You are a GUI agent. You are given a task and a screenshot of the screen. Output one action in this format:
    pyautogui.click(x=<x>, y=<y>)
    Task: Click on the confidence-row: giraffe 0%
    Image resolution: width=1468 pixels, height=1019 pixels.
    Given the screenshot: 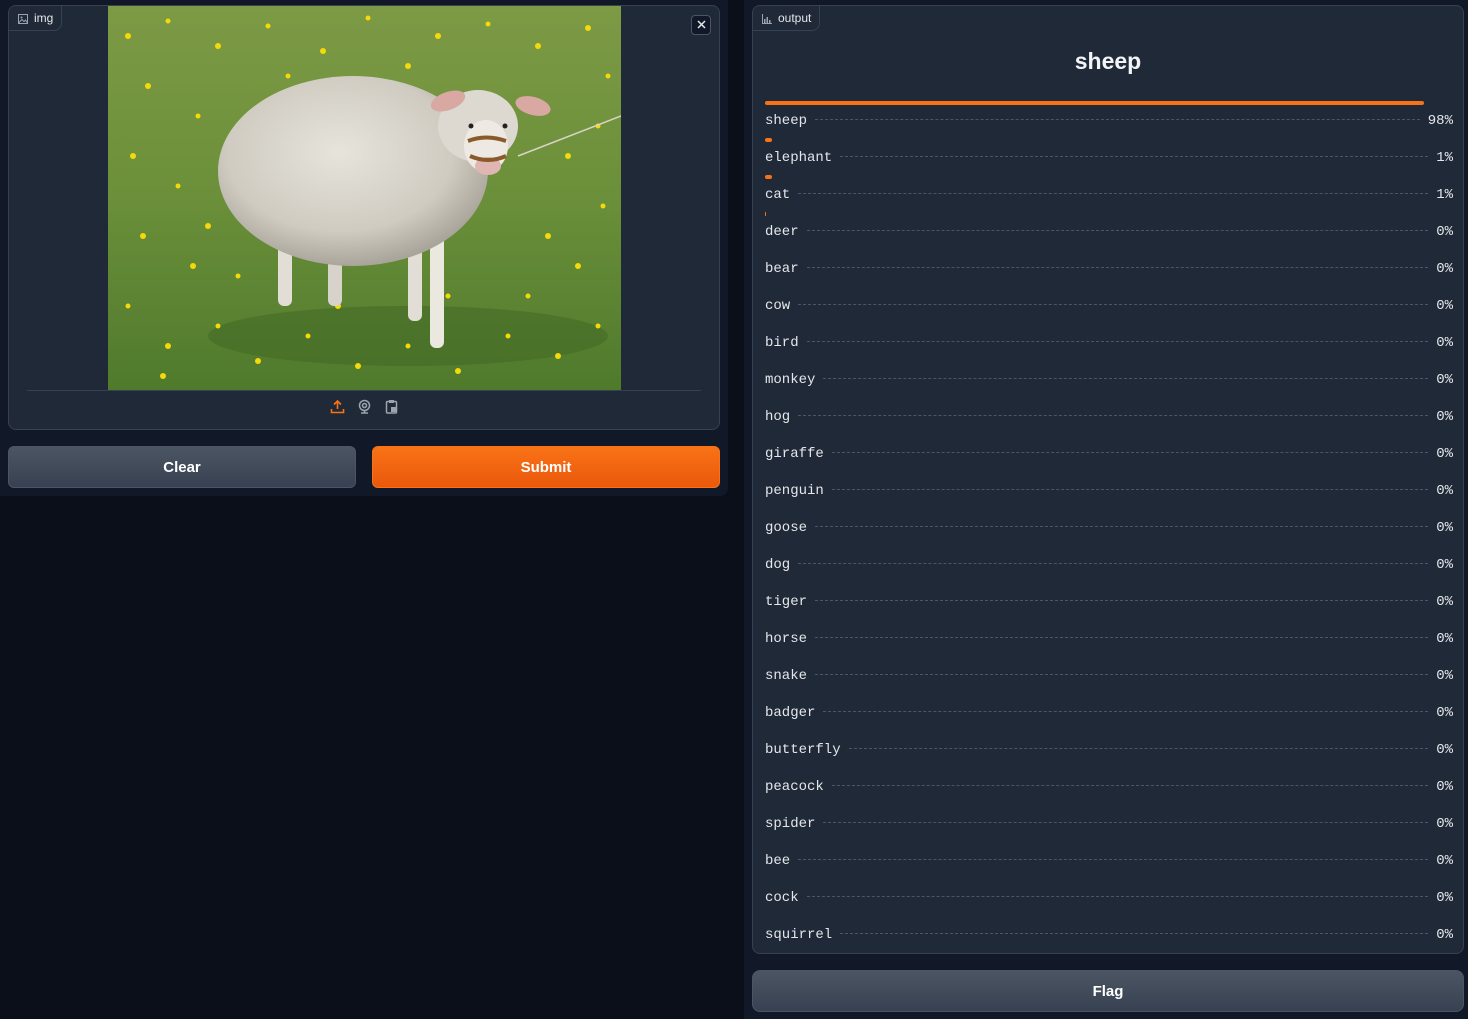 What is the action you would take?
    pyautogui.click(x=1109, y=452)
    